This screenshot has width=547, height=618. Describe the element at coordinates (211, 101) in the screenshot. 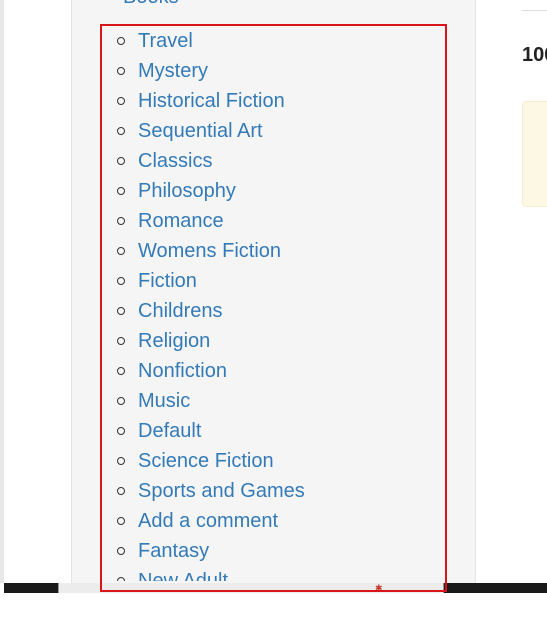

I see `category-link: Historical Fiction` at that location.